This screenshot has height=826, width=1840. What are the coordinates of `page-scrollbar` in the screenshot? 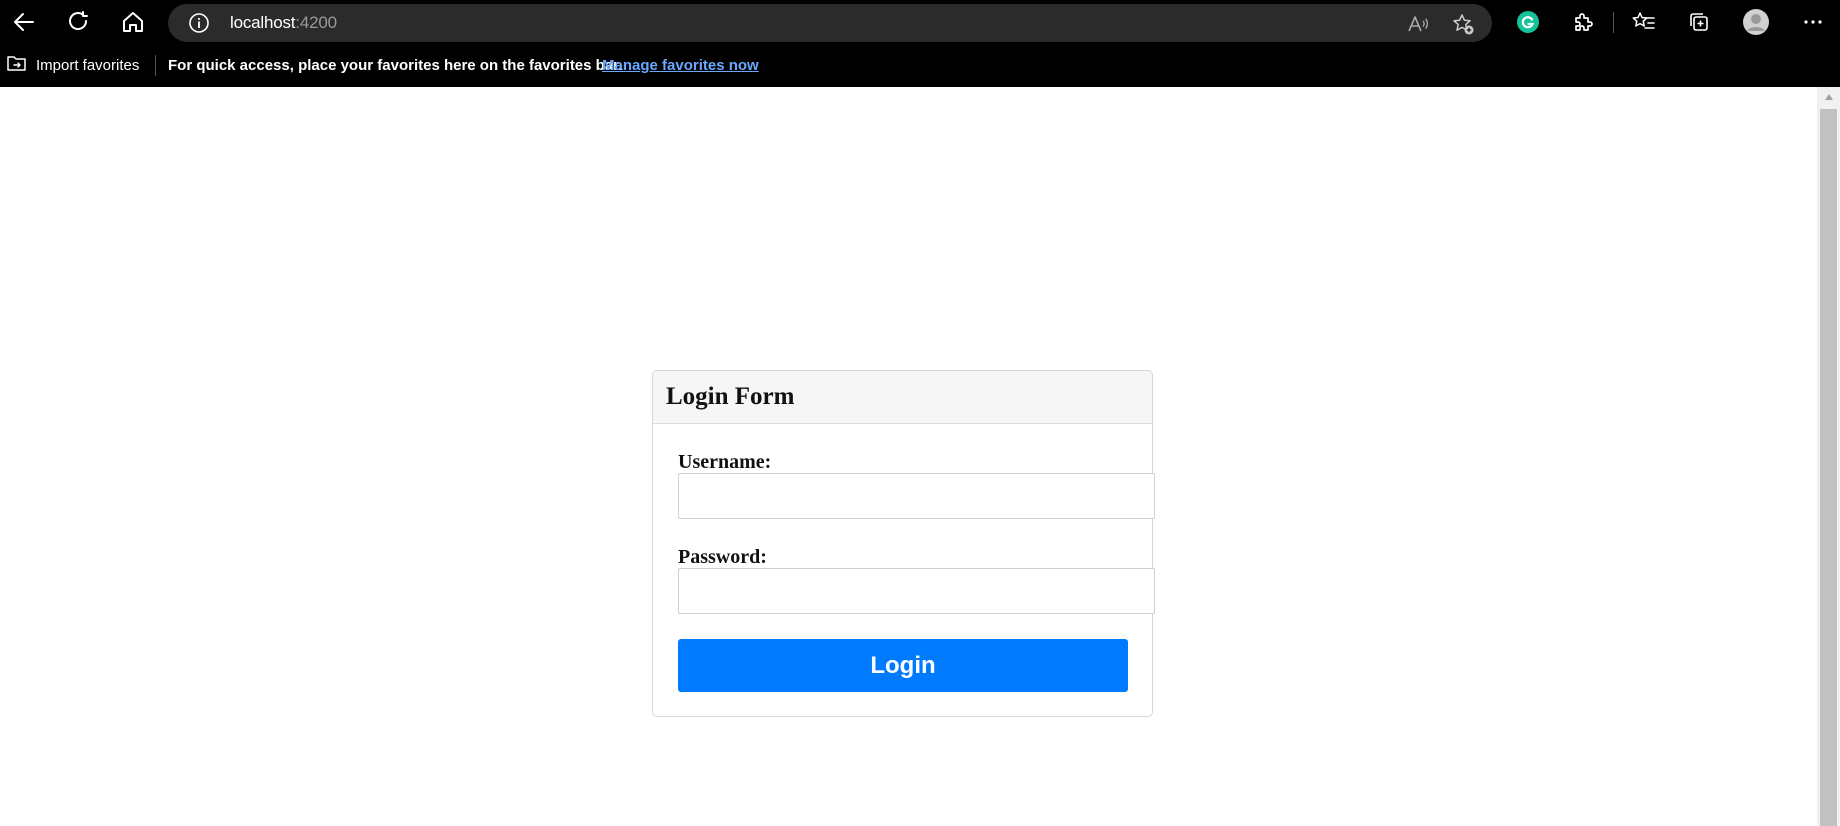 It's located at (1828, 456).